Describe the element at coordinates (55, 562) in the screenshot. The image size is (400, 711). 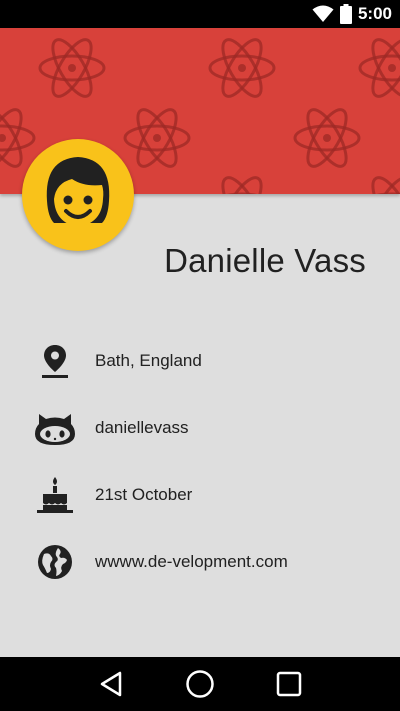
I see `globe-icon` at that location.